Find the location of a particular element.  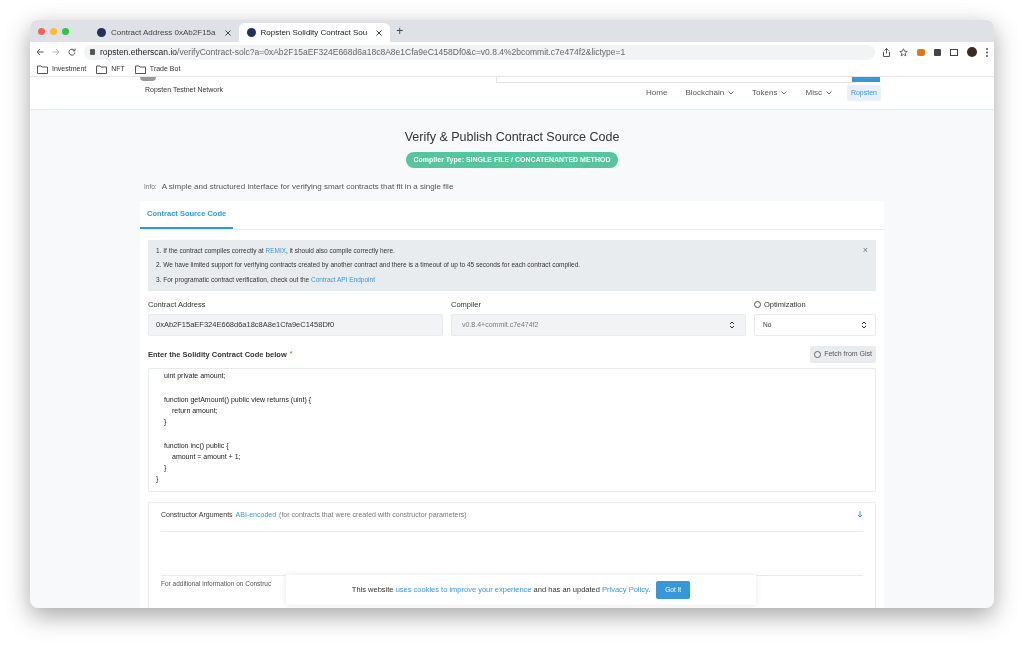

star-icon is located at coordinates (903, 52).